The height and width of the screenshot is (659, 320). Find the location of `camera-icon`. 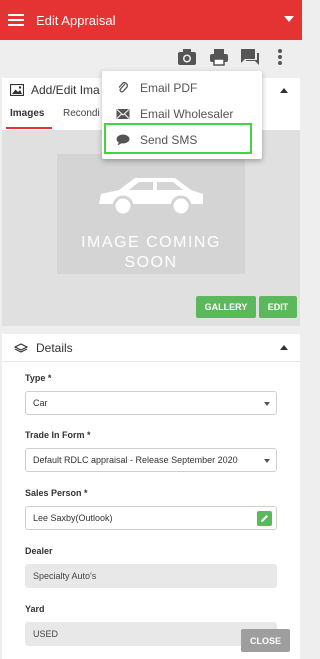

camera-icon is located at coordinates (187, 57).